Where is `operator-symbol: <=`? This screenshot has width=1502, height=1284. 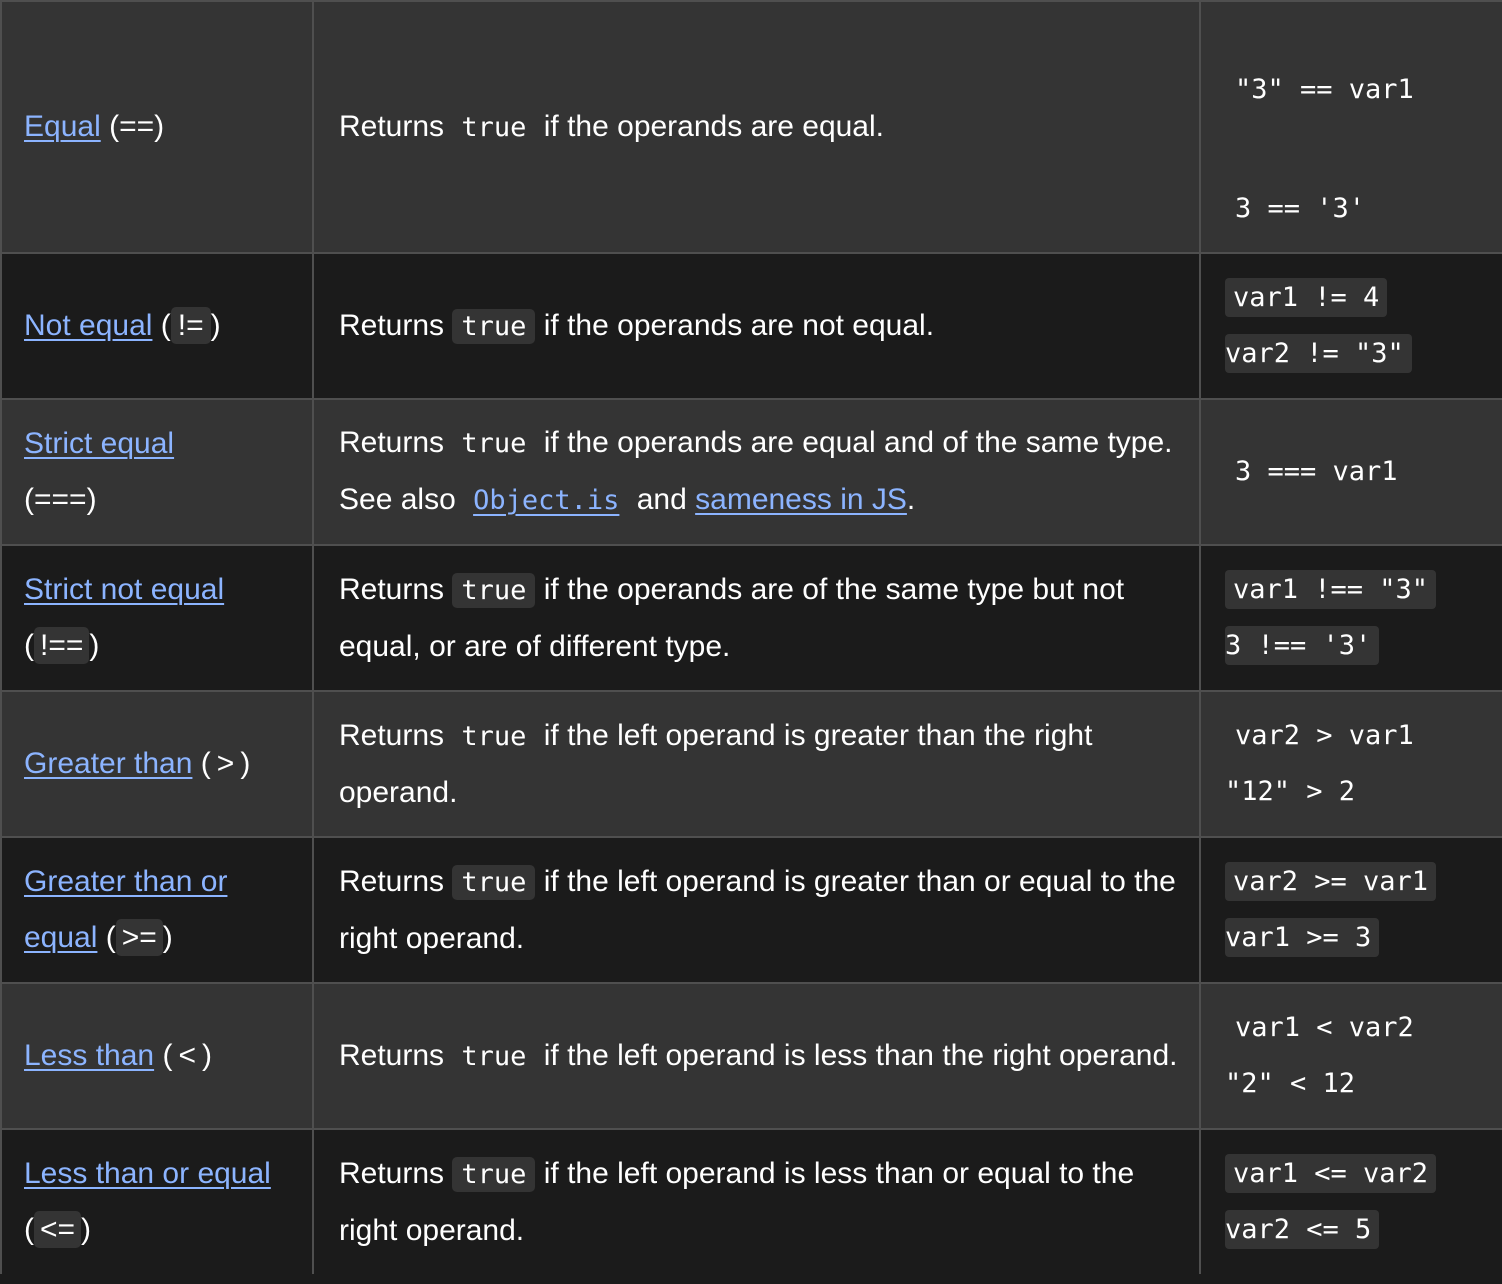 operator-symbol: <= is located at coordinates (58, 1229).